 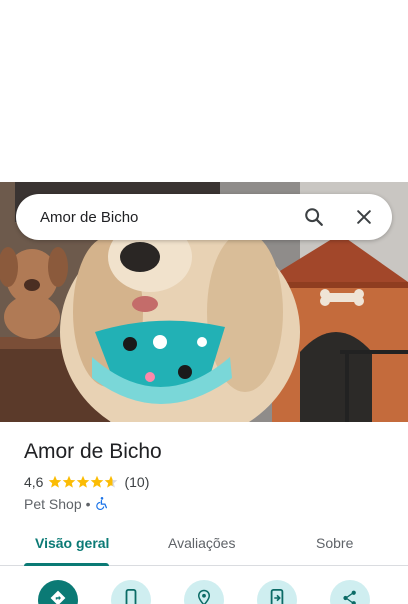 I want to click on close-icon, so click(x=364, y=217).